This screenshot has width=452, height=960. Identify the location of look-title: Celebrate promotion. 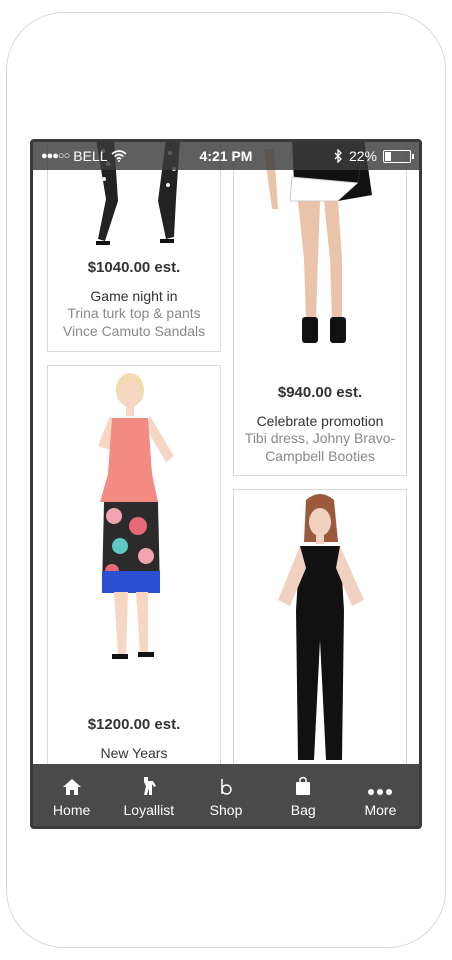
(320, 421).